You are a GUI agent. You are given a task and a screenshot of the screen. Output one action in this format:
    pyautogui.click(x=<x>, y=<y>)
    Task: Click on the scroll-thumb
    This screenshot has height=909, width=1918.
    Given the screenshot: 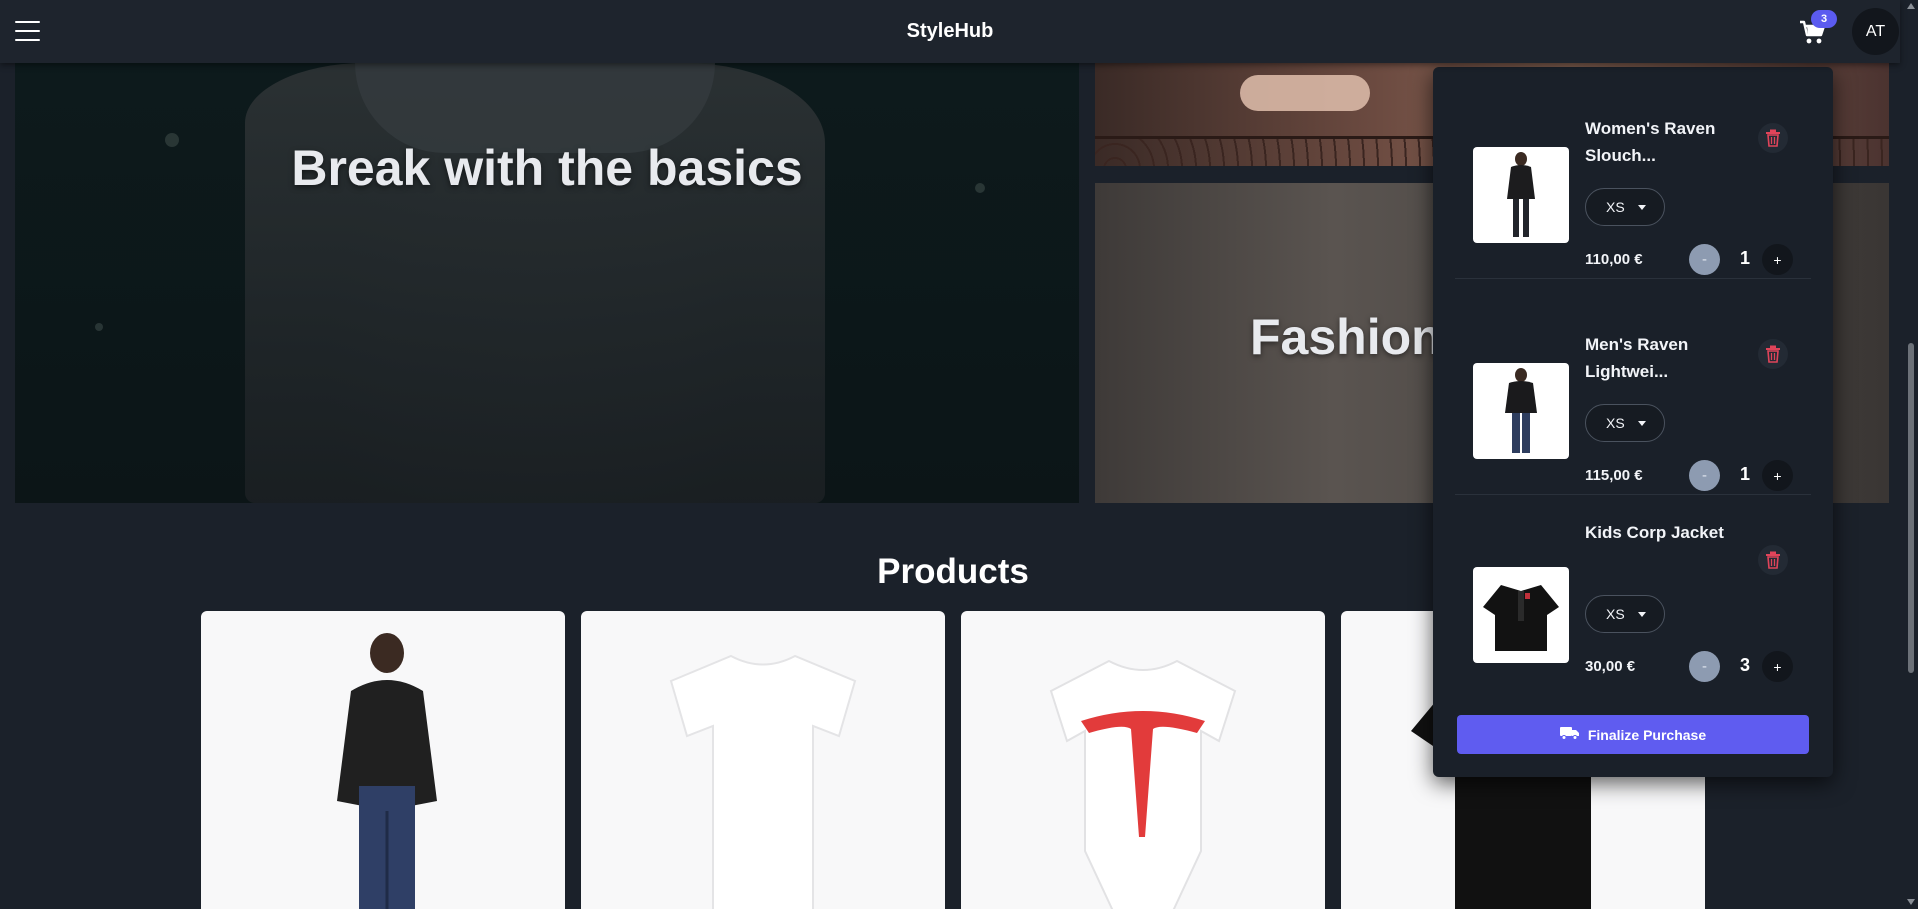 What is the action you would take?
    pyautogui.click(x=1911, y=508)
    